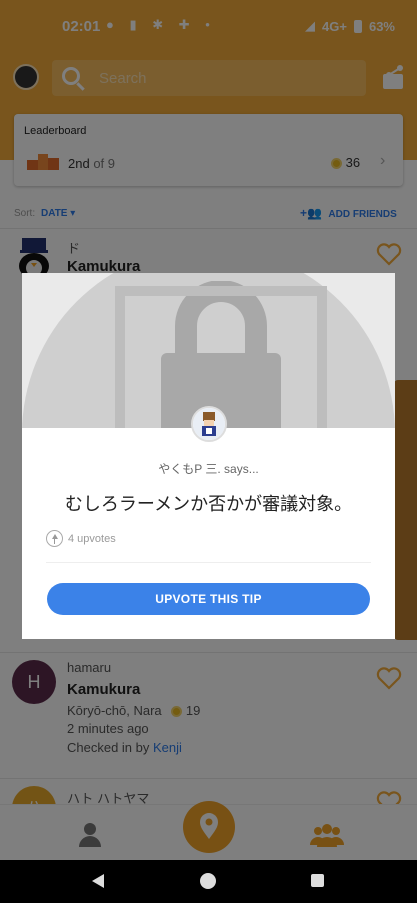 This screenshot has width=417, height=903. I want to click on tip-text: むしろラーメンか否かが審議対象。, so click(208, 504).